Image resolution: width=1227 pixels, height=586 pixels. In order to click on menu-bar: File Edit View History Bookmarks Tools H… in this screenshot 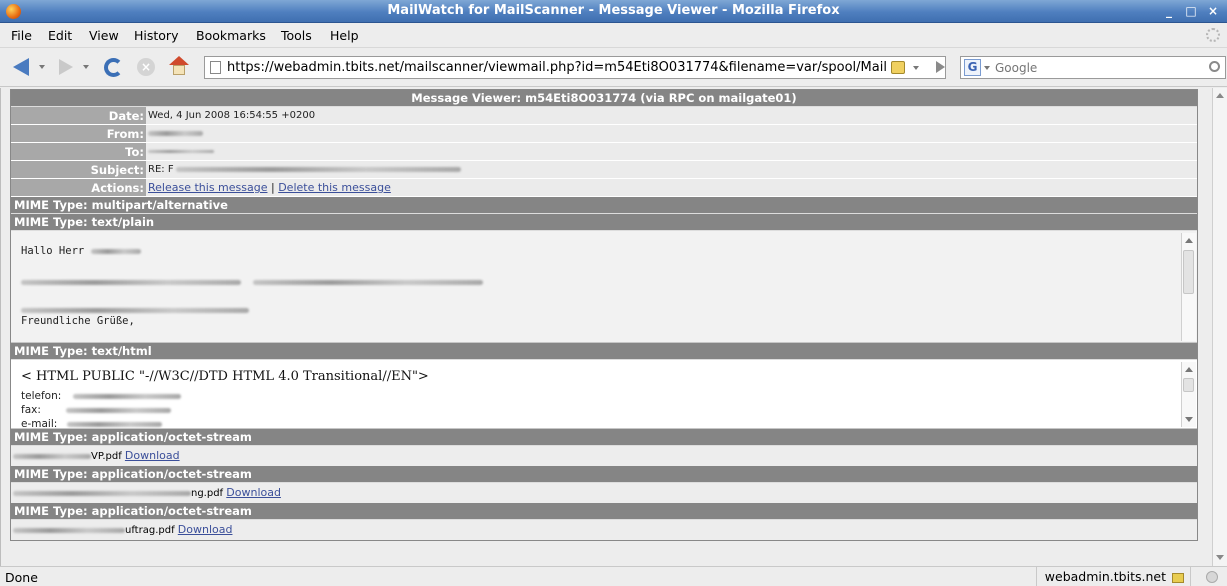, I will do `click(613, 35)`.